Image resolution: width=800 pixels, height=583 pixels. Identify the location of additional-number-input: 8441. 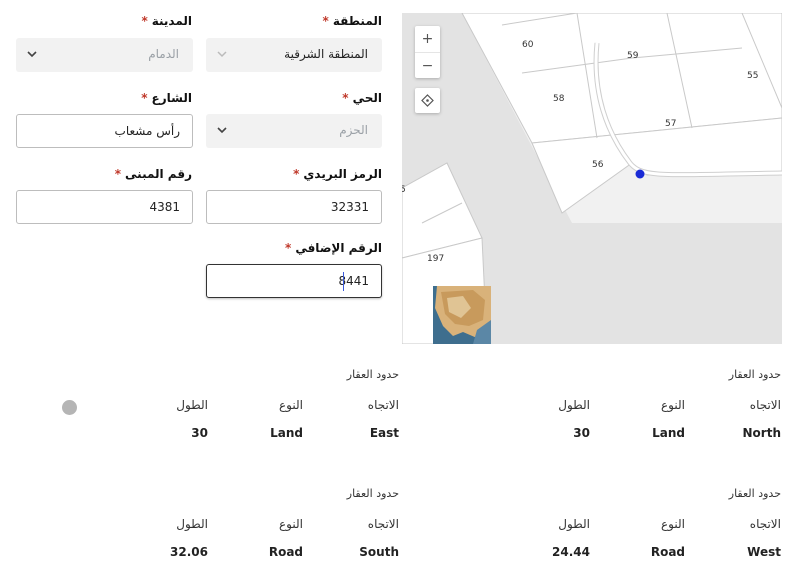
(294, 281).